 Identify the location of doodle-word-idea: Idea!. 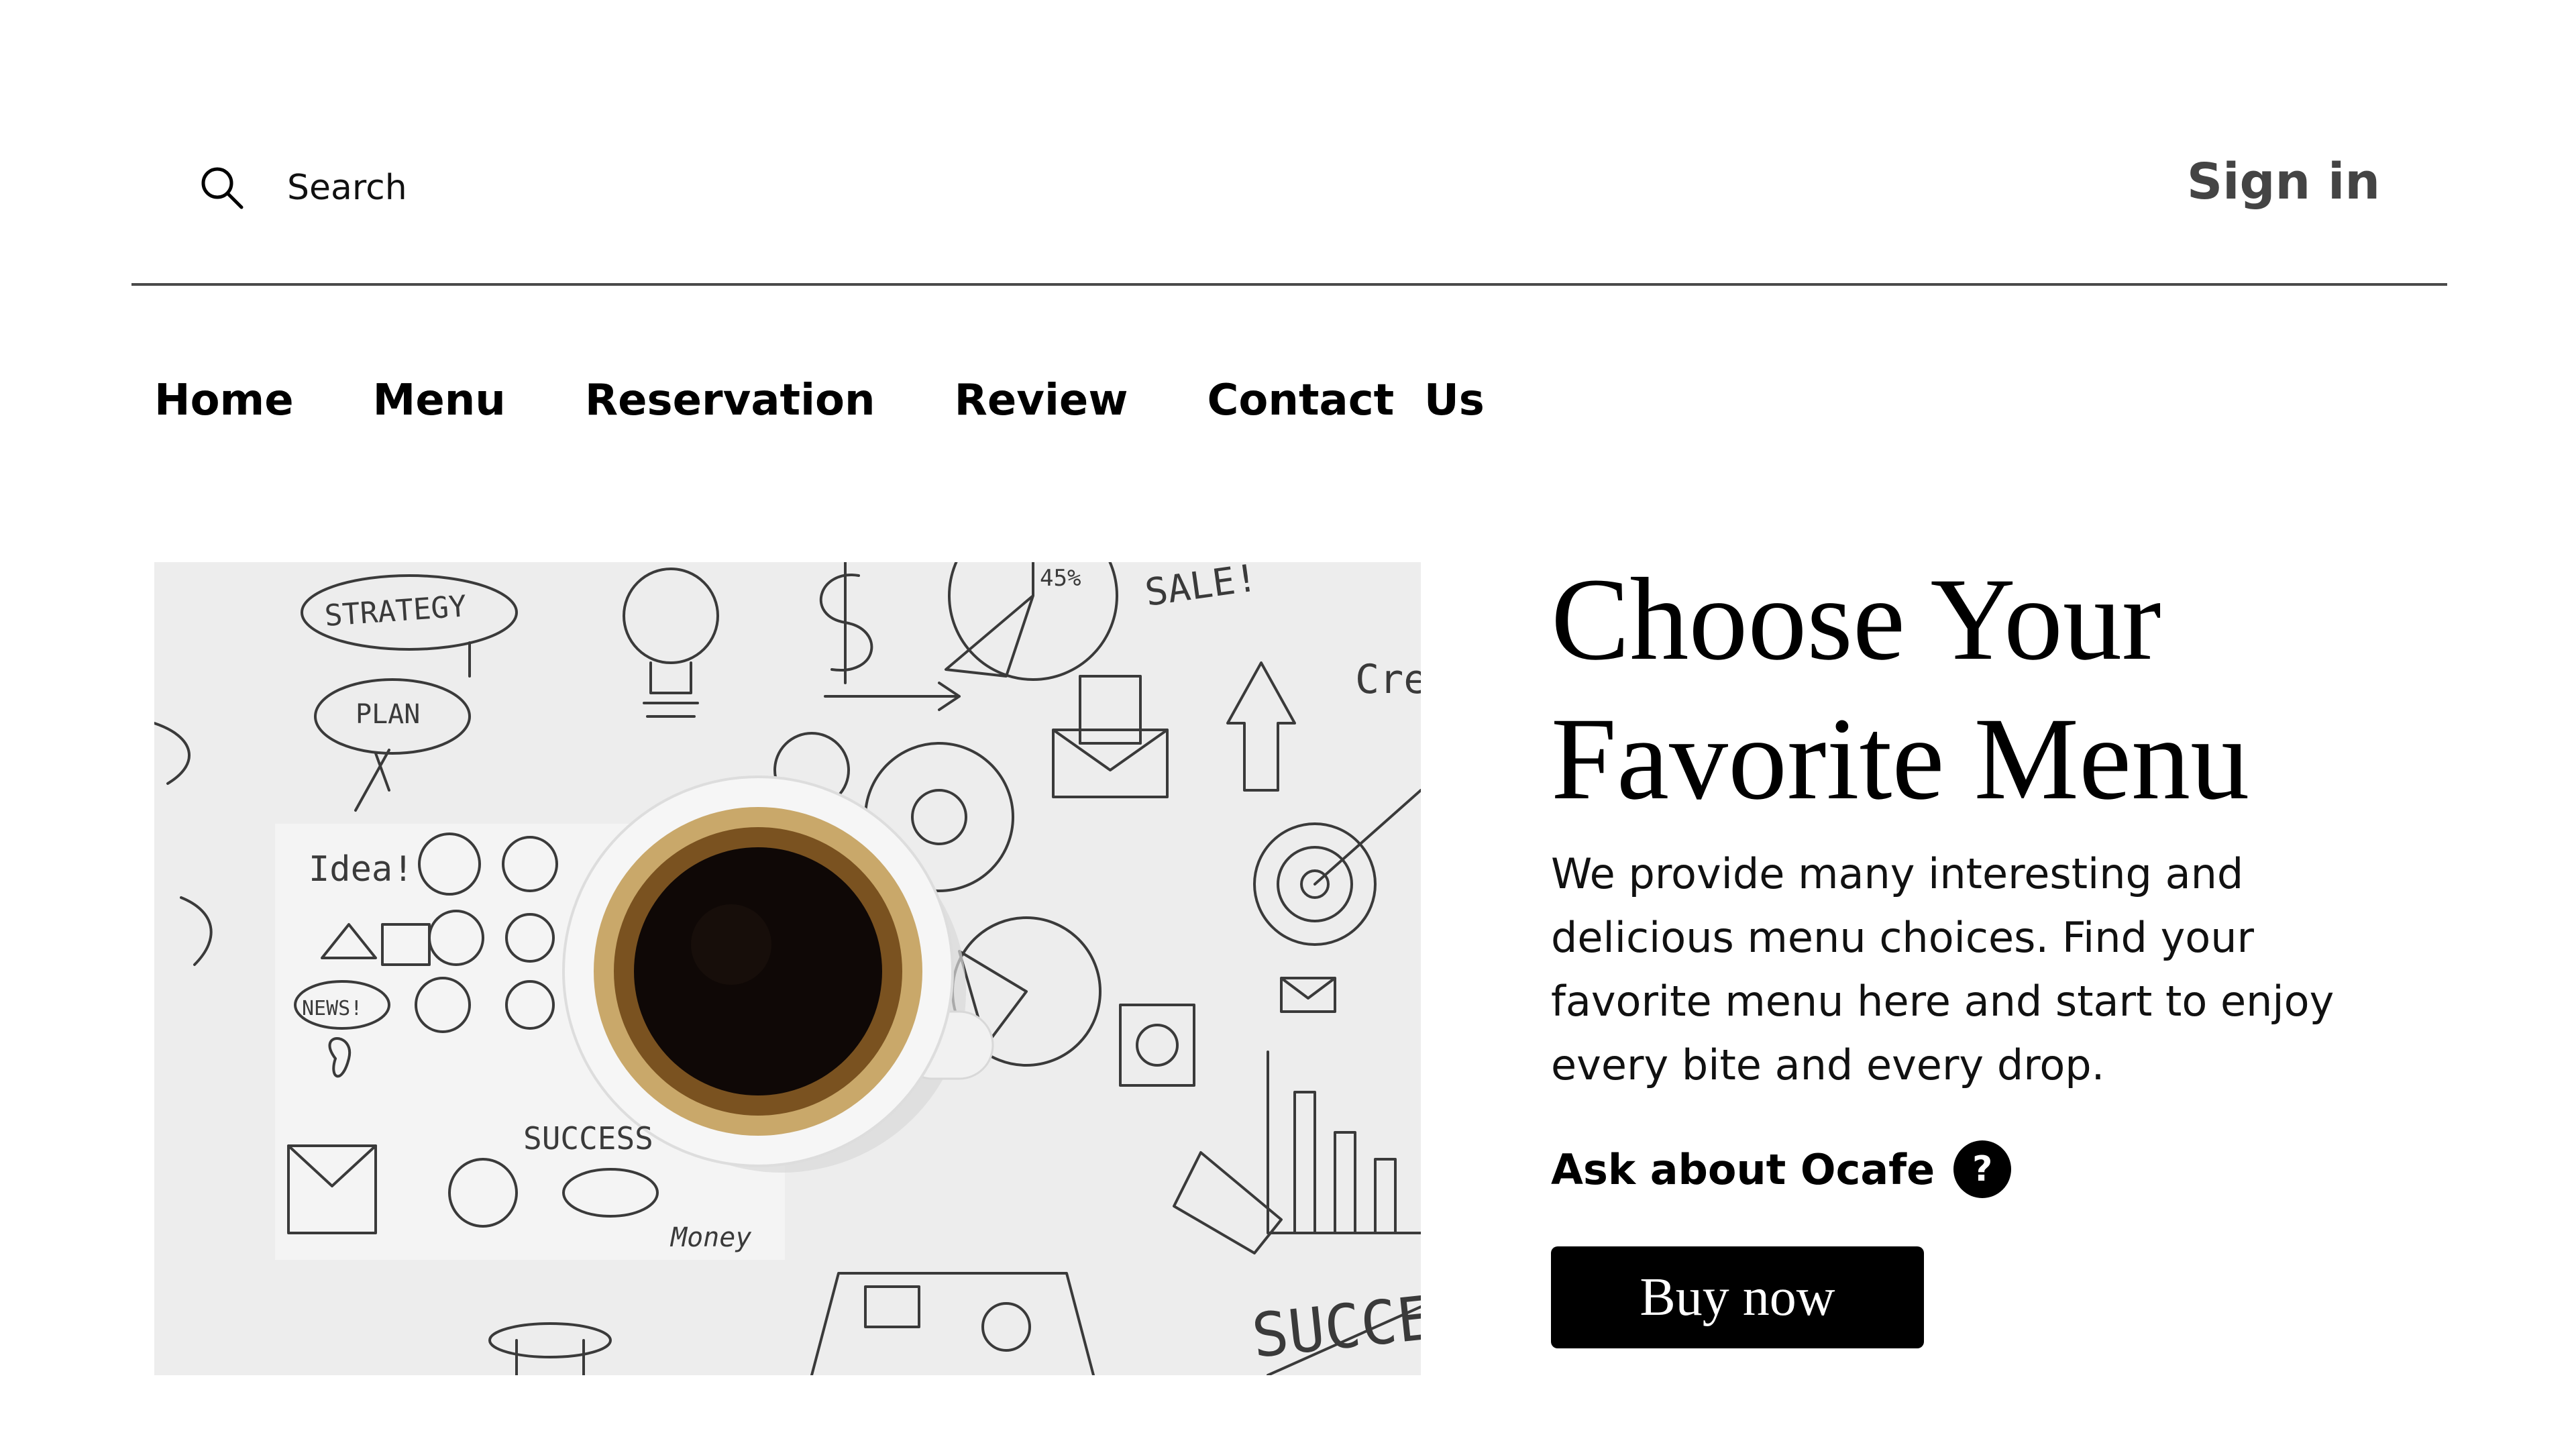
(361, 869).